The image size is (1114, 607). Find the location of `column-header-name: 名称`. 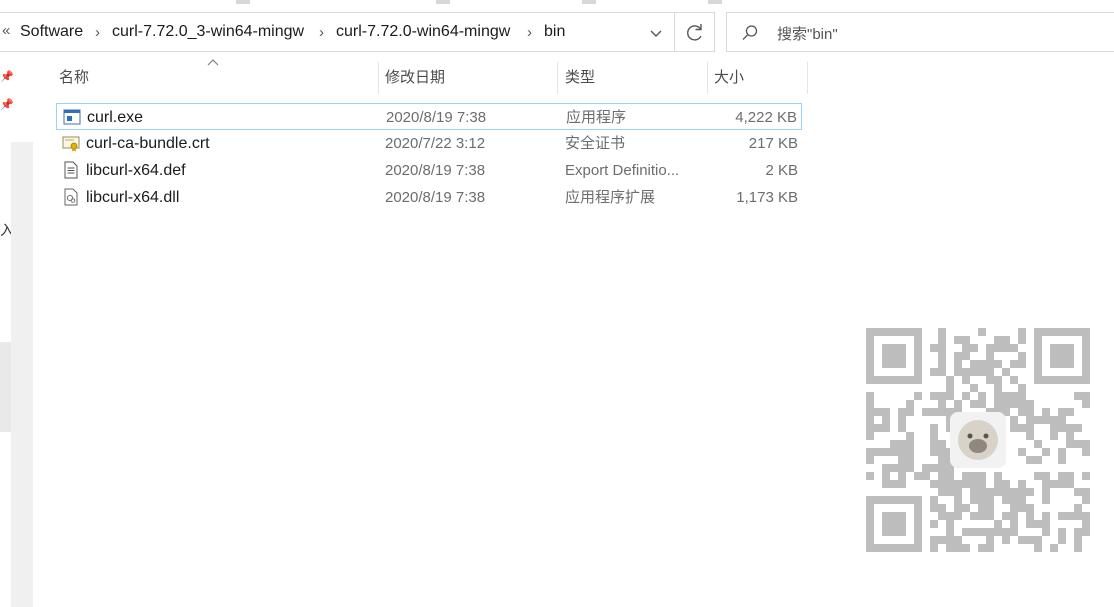

column-header-name: 名称 is located at coordinates (74, 78).